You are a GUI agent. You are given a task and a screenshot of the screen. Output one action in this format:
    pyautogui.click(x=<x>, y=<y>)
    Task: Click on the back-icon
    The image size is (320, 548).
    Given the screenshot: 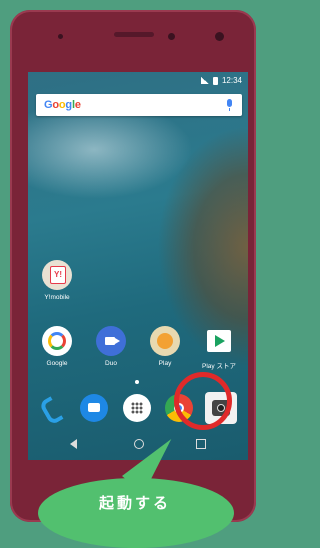 What is the action you would take?
    pyautogui.click(x=73, y=444)
    